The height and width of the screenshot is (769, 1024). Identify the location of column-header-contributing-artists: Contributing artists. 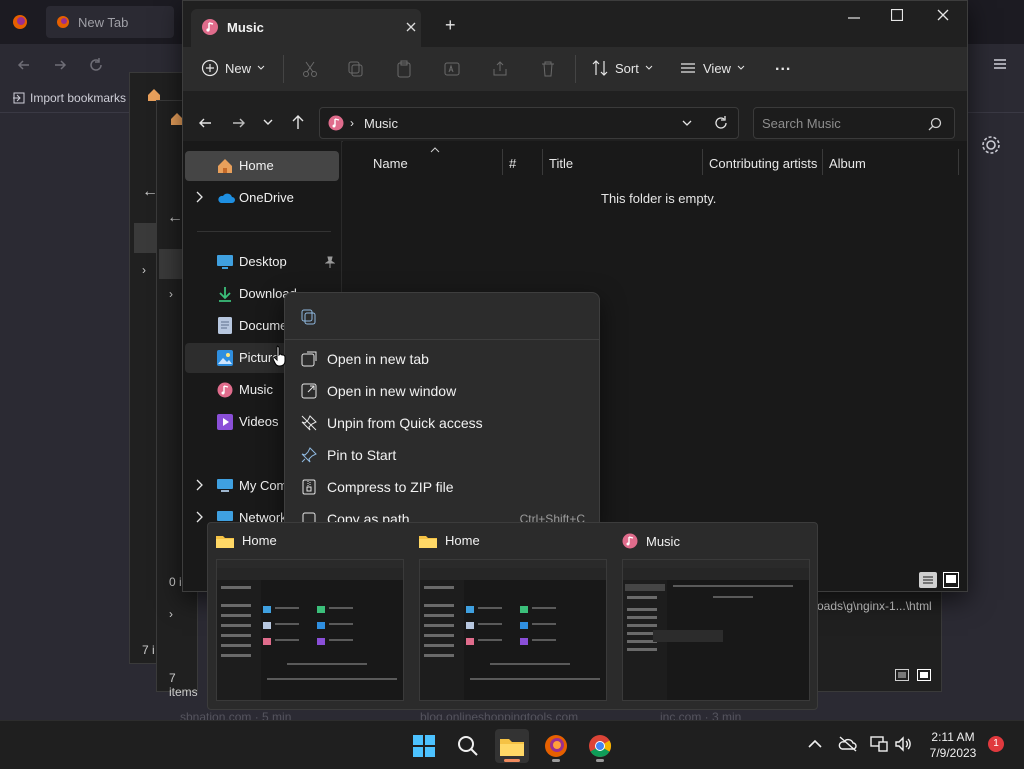
(763, 163).